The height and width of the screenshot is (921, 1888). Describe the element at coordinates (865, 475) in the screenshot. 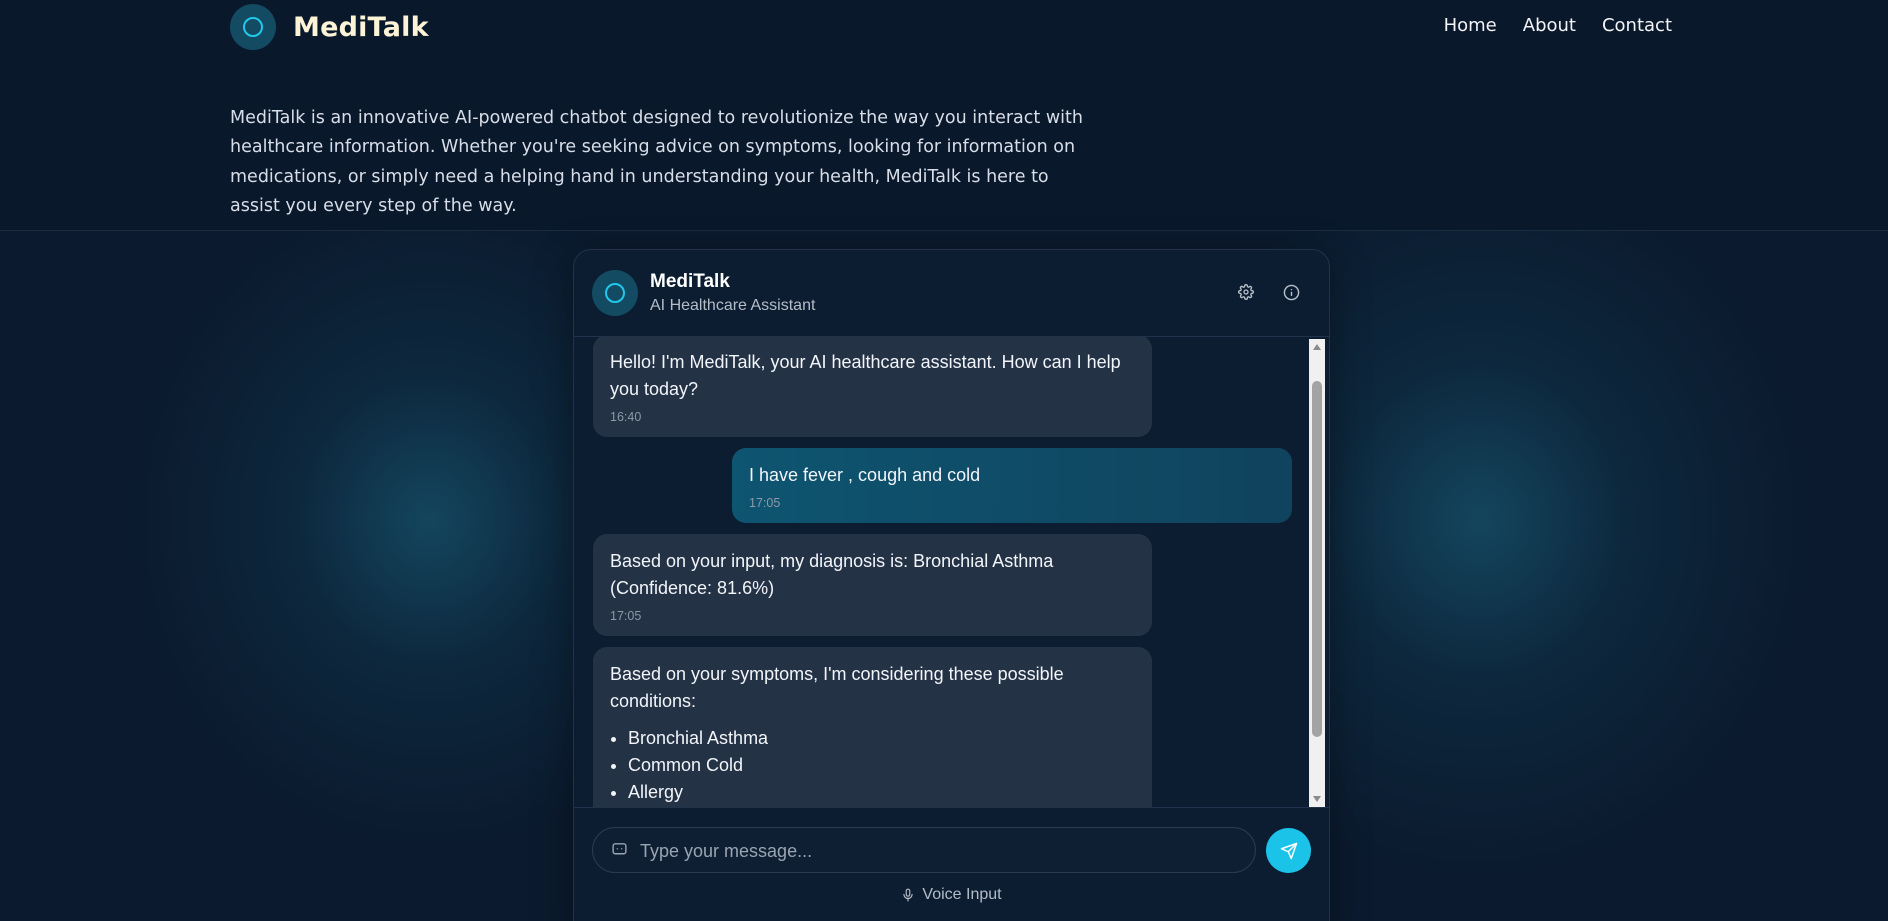

I see `message-text: I have fever , cough and cold` at that location.